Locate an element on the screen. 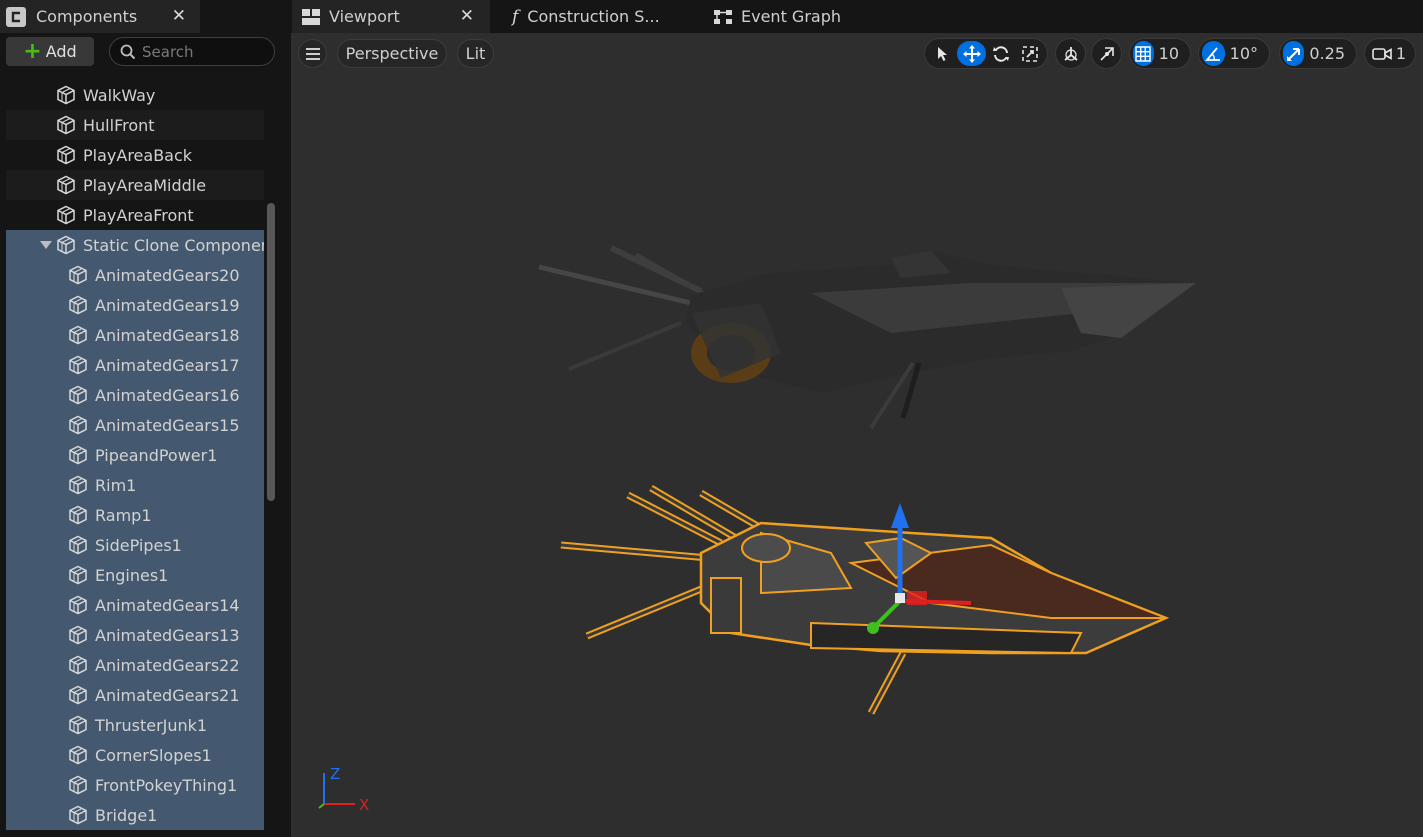  search-icon is located at coordinates (128, 51).